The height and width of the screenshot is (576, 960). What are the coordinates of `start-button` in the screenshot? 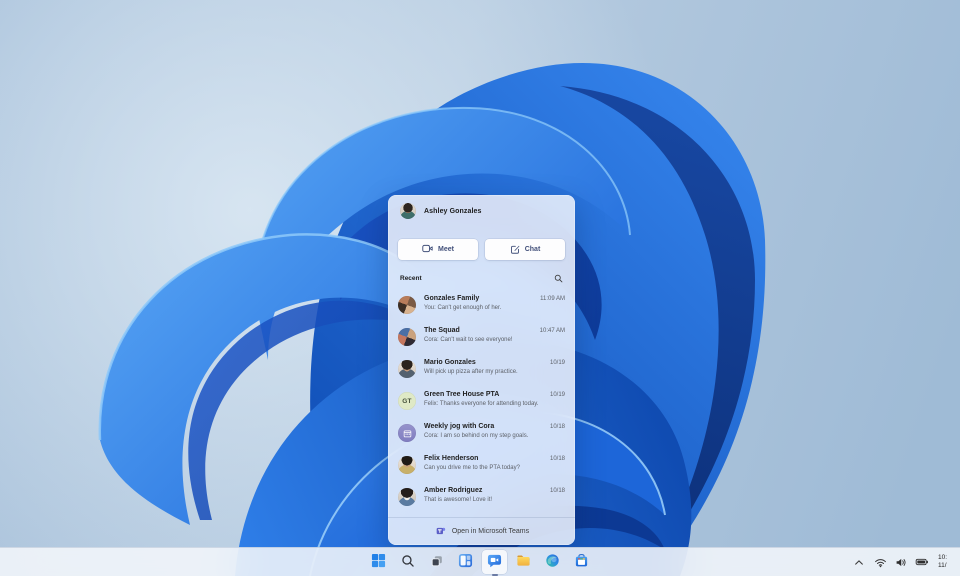 It's located at (378, 562).